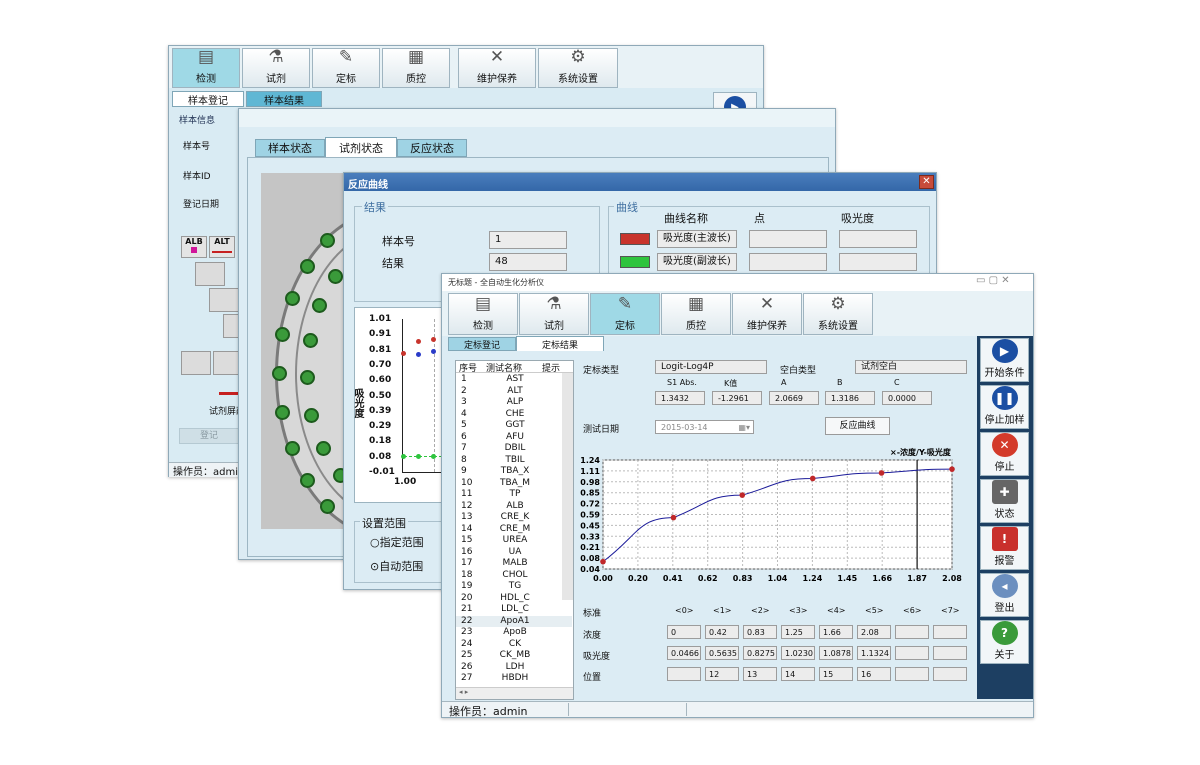 The image size is (1200, 765). Describe the element at coordinates (874, 632) in the screenshot. I see `conc-cell: 2.08` at that location.